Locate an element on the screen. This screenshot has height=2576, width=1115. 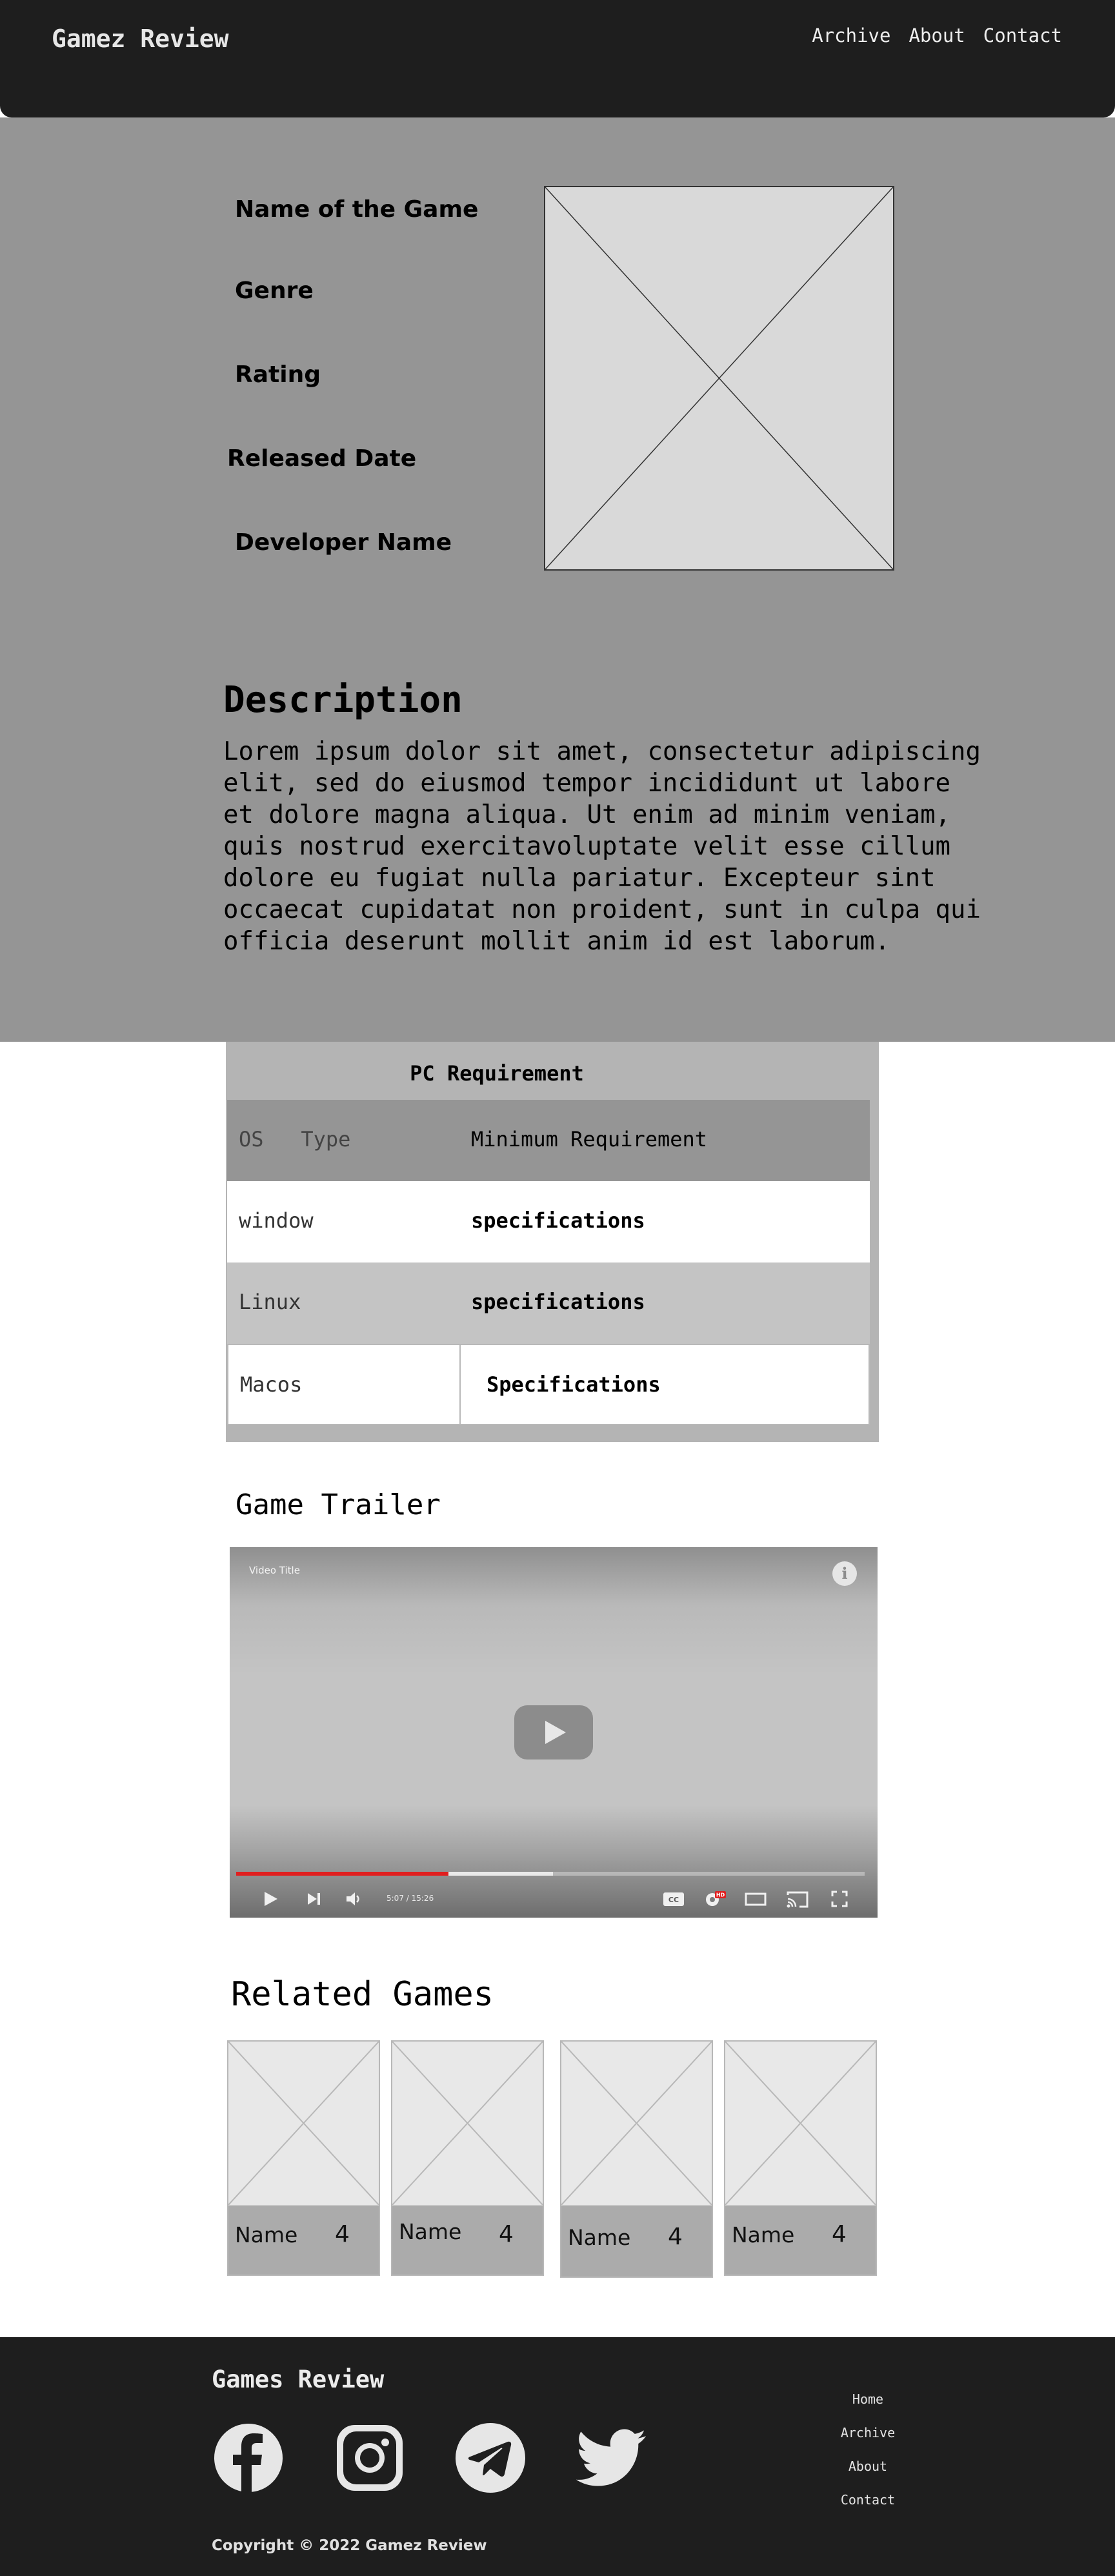
volume-icon is located at coordinates (353, 1898).